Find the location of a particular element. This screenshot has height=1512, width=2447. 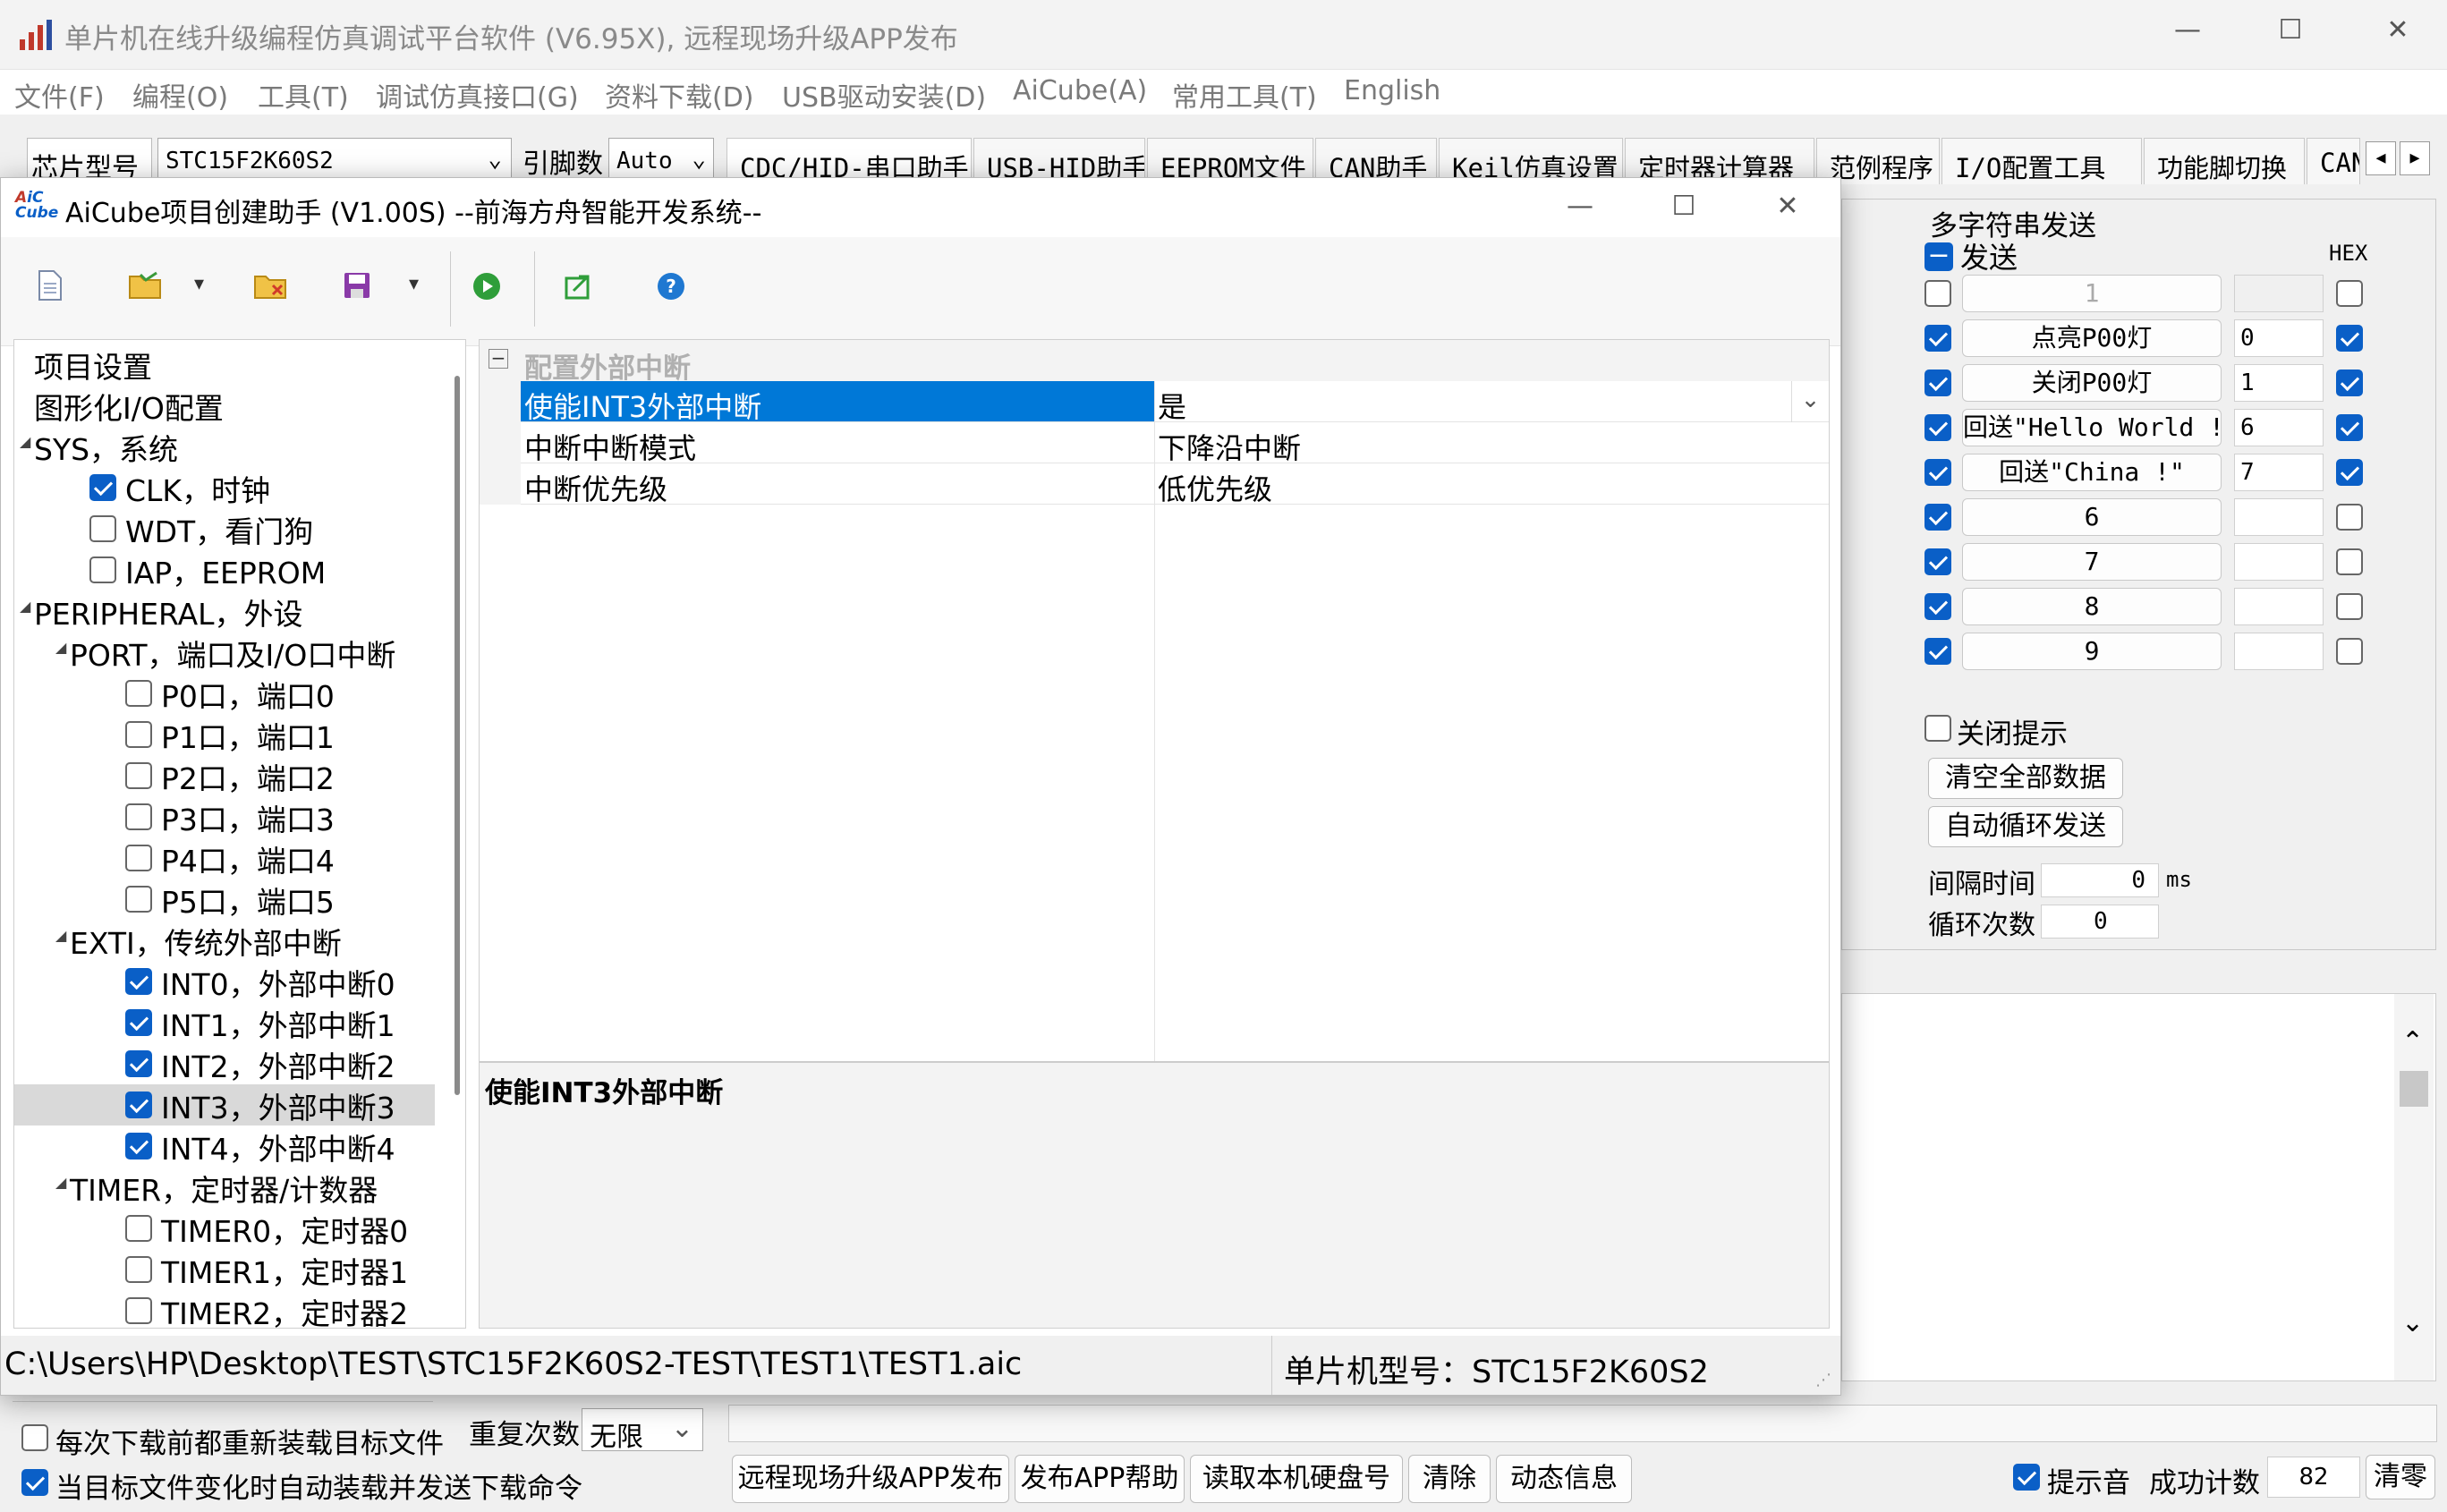

menu-item: English is located at coordinates (1392, 90).